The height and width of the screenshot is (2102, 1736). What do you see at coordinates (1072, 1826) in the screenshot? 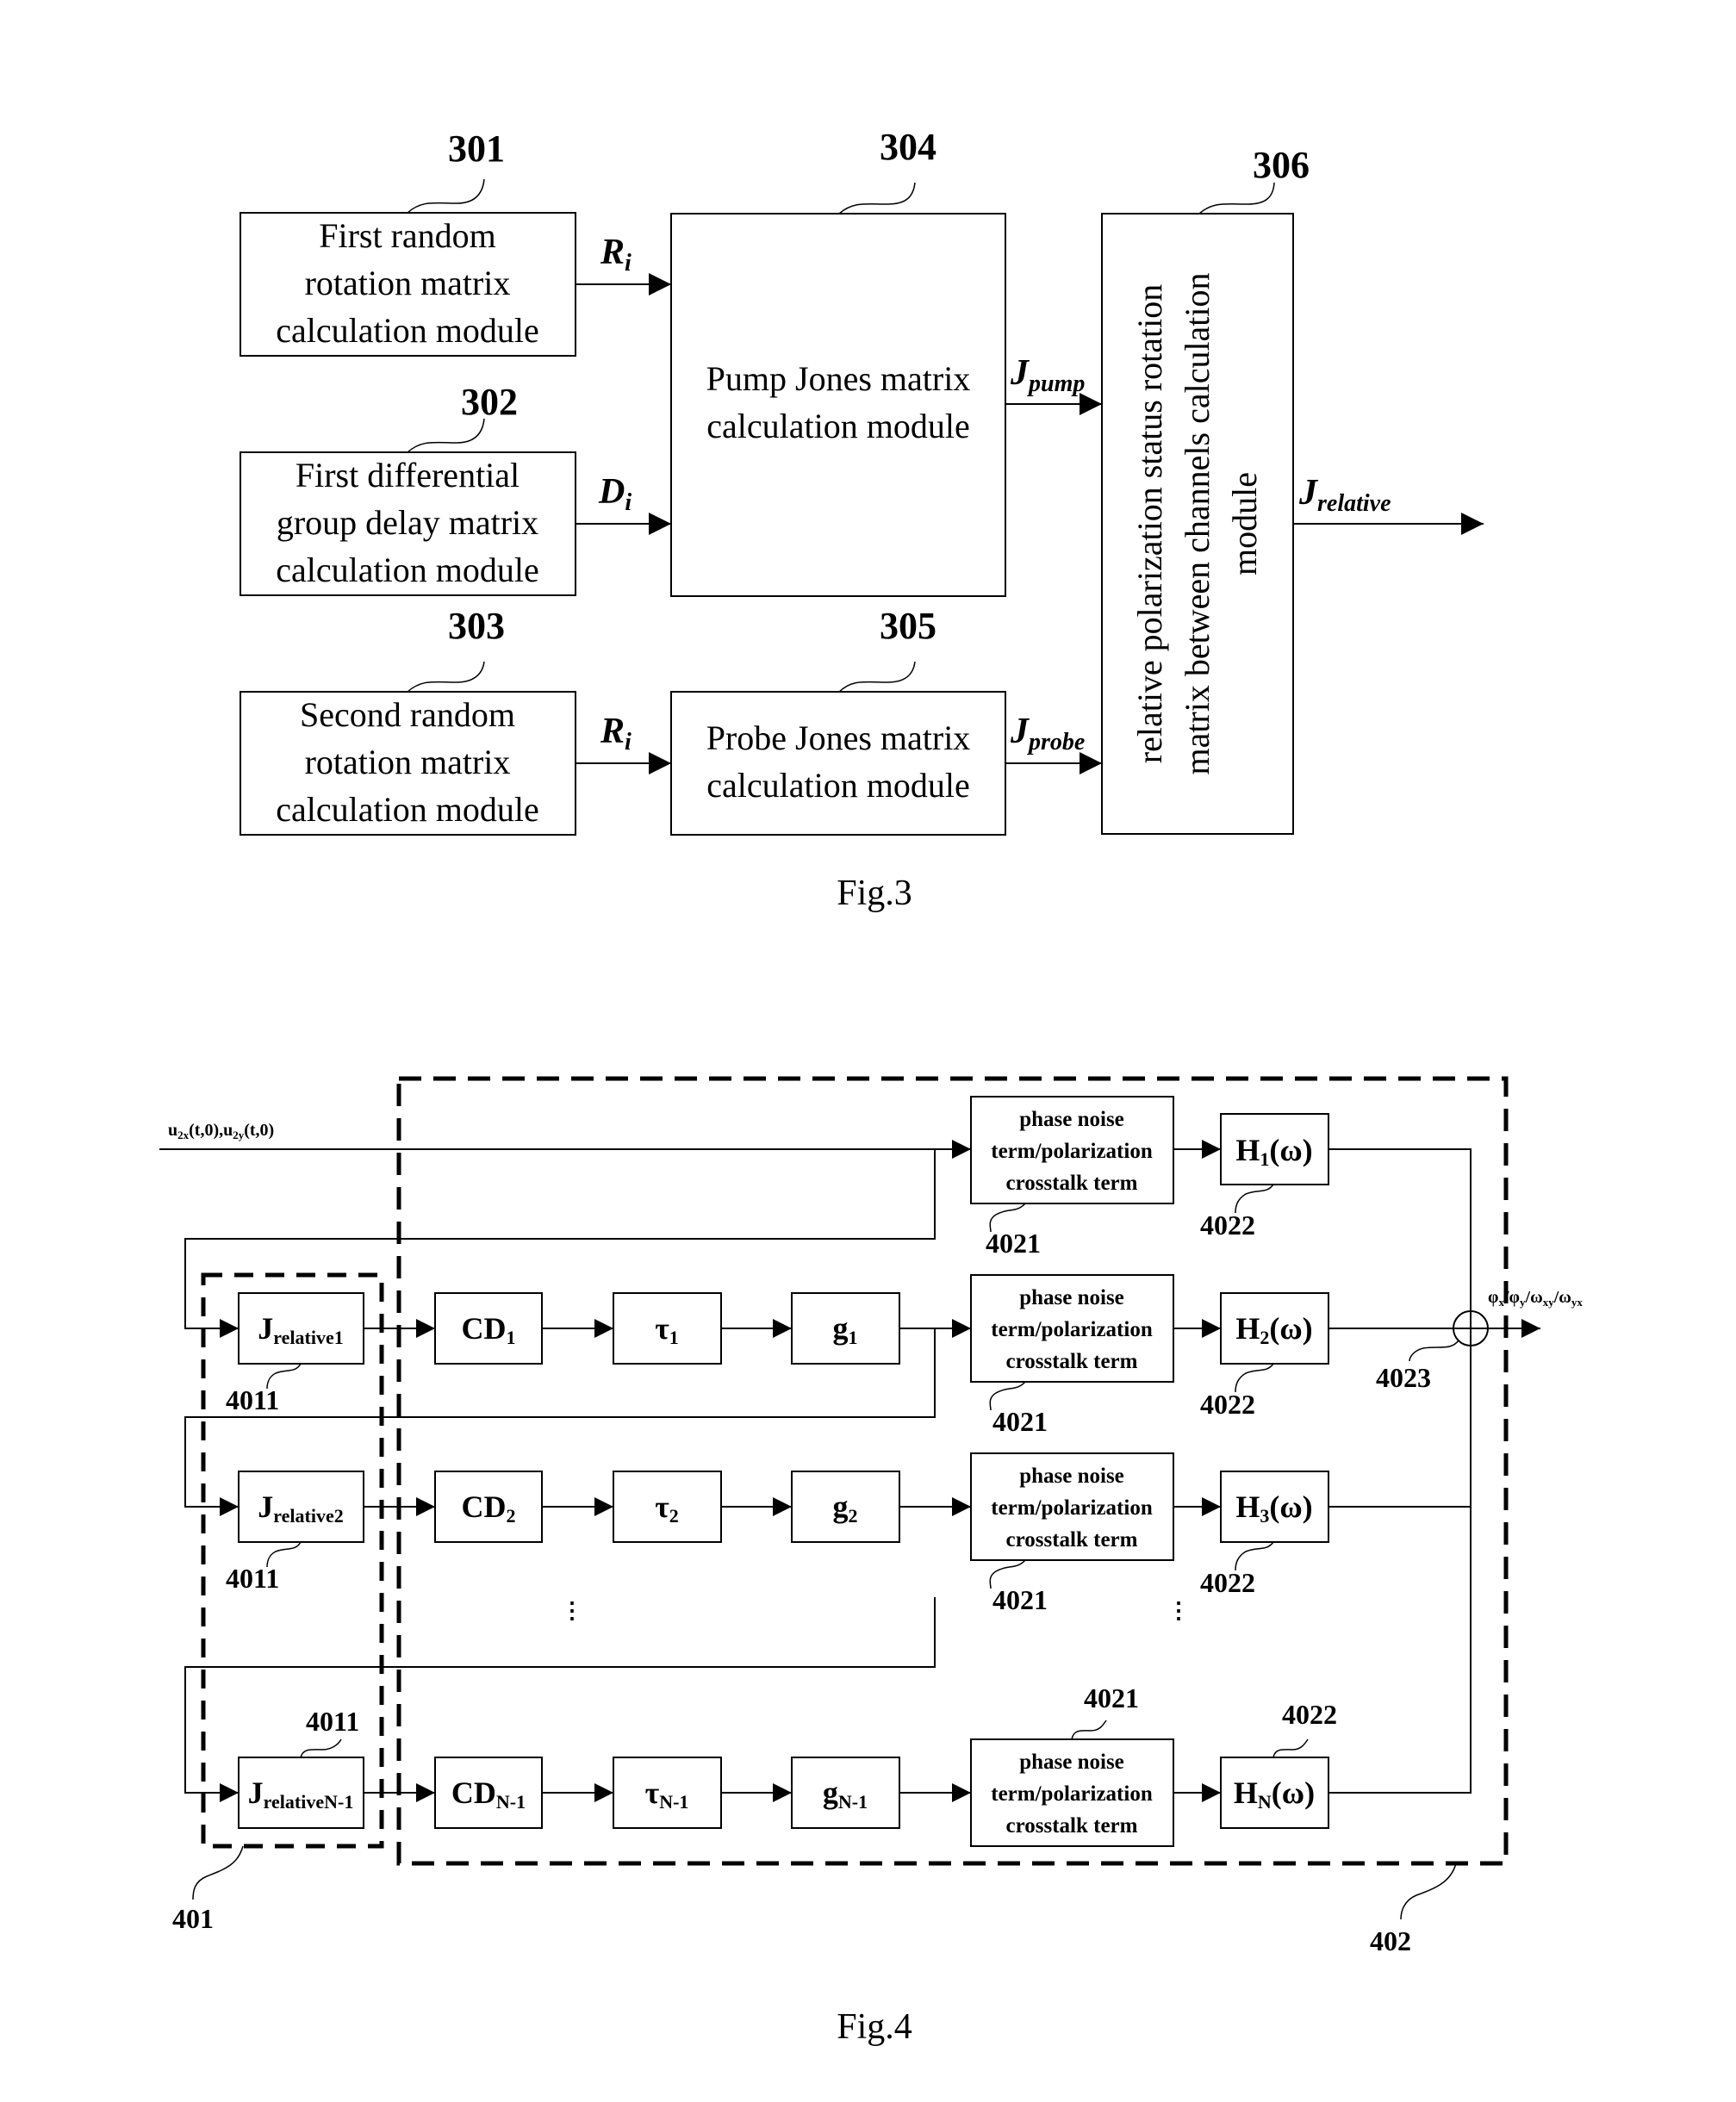
I see `phase-noise-box-4-line-3: crosstalk term` at bounding box center [1072, 1826].